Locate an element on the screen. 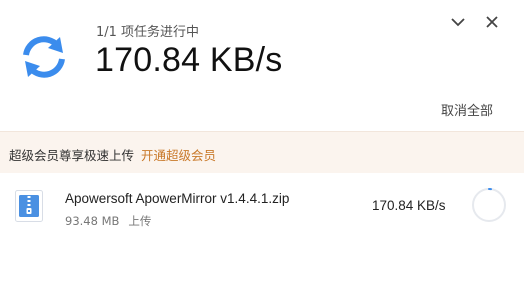 This screenshot has height=288, width=524. progress-ring is located at coordinates (489, 205).